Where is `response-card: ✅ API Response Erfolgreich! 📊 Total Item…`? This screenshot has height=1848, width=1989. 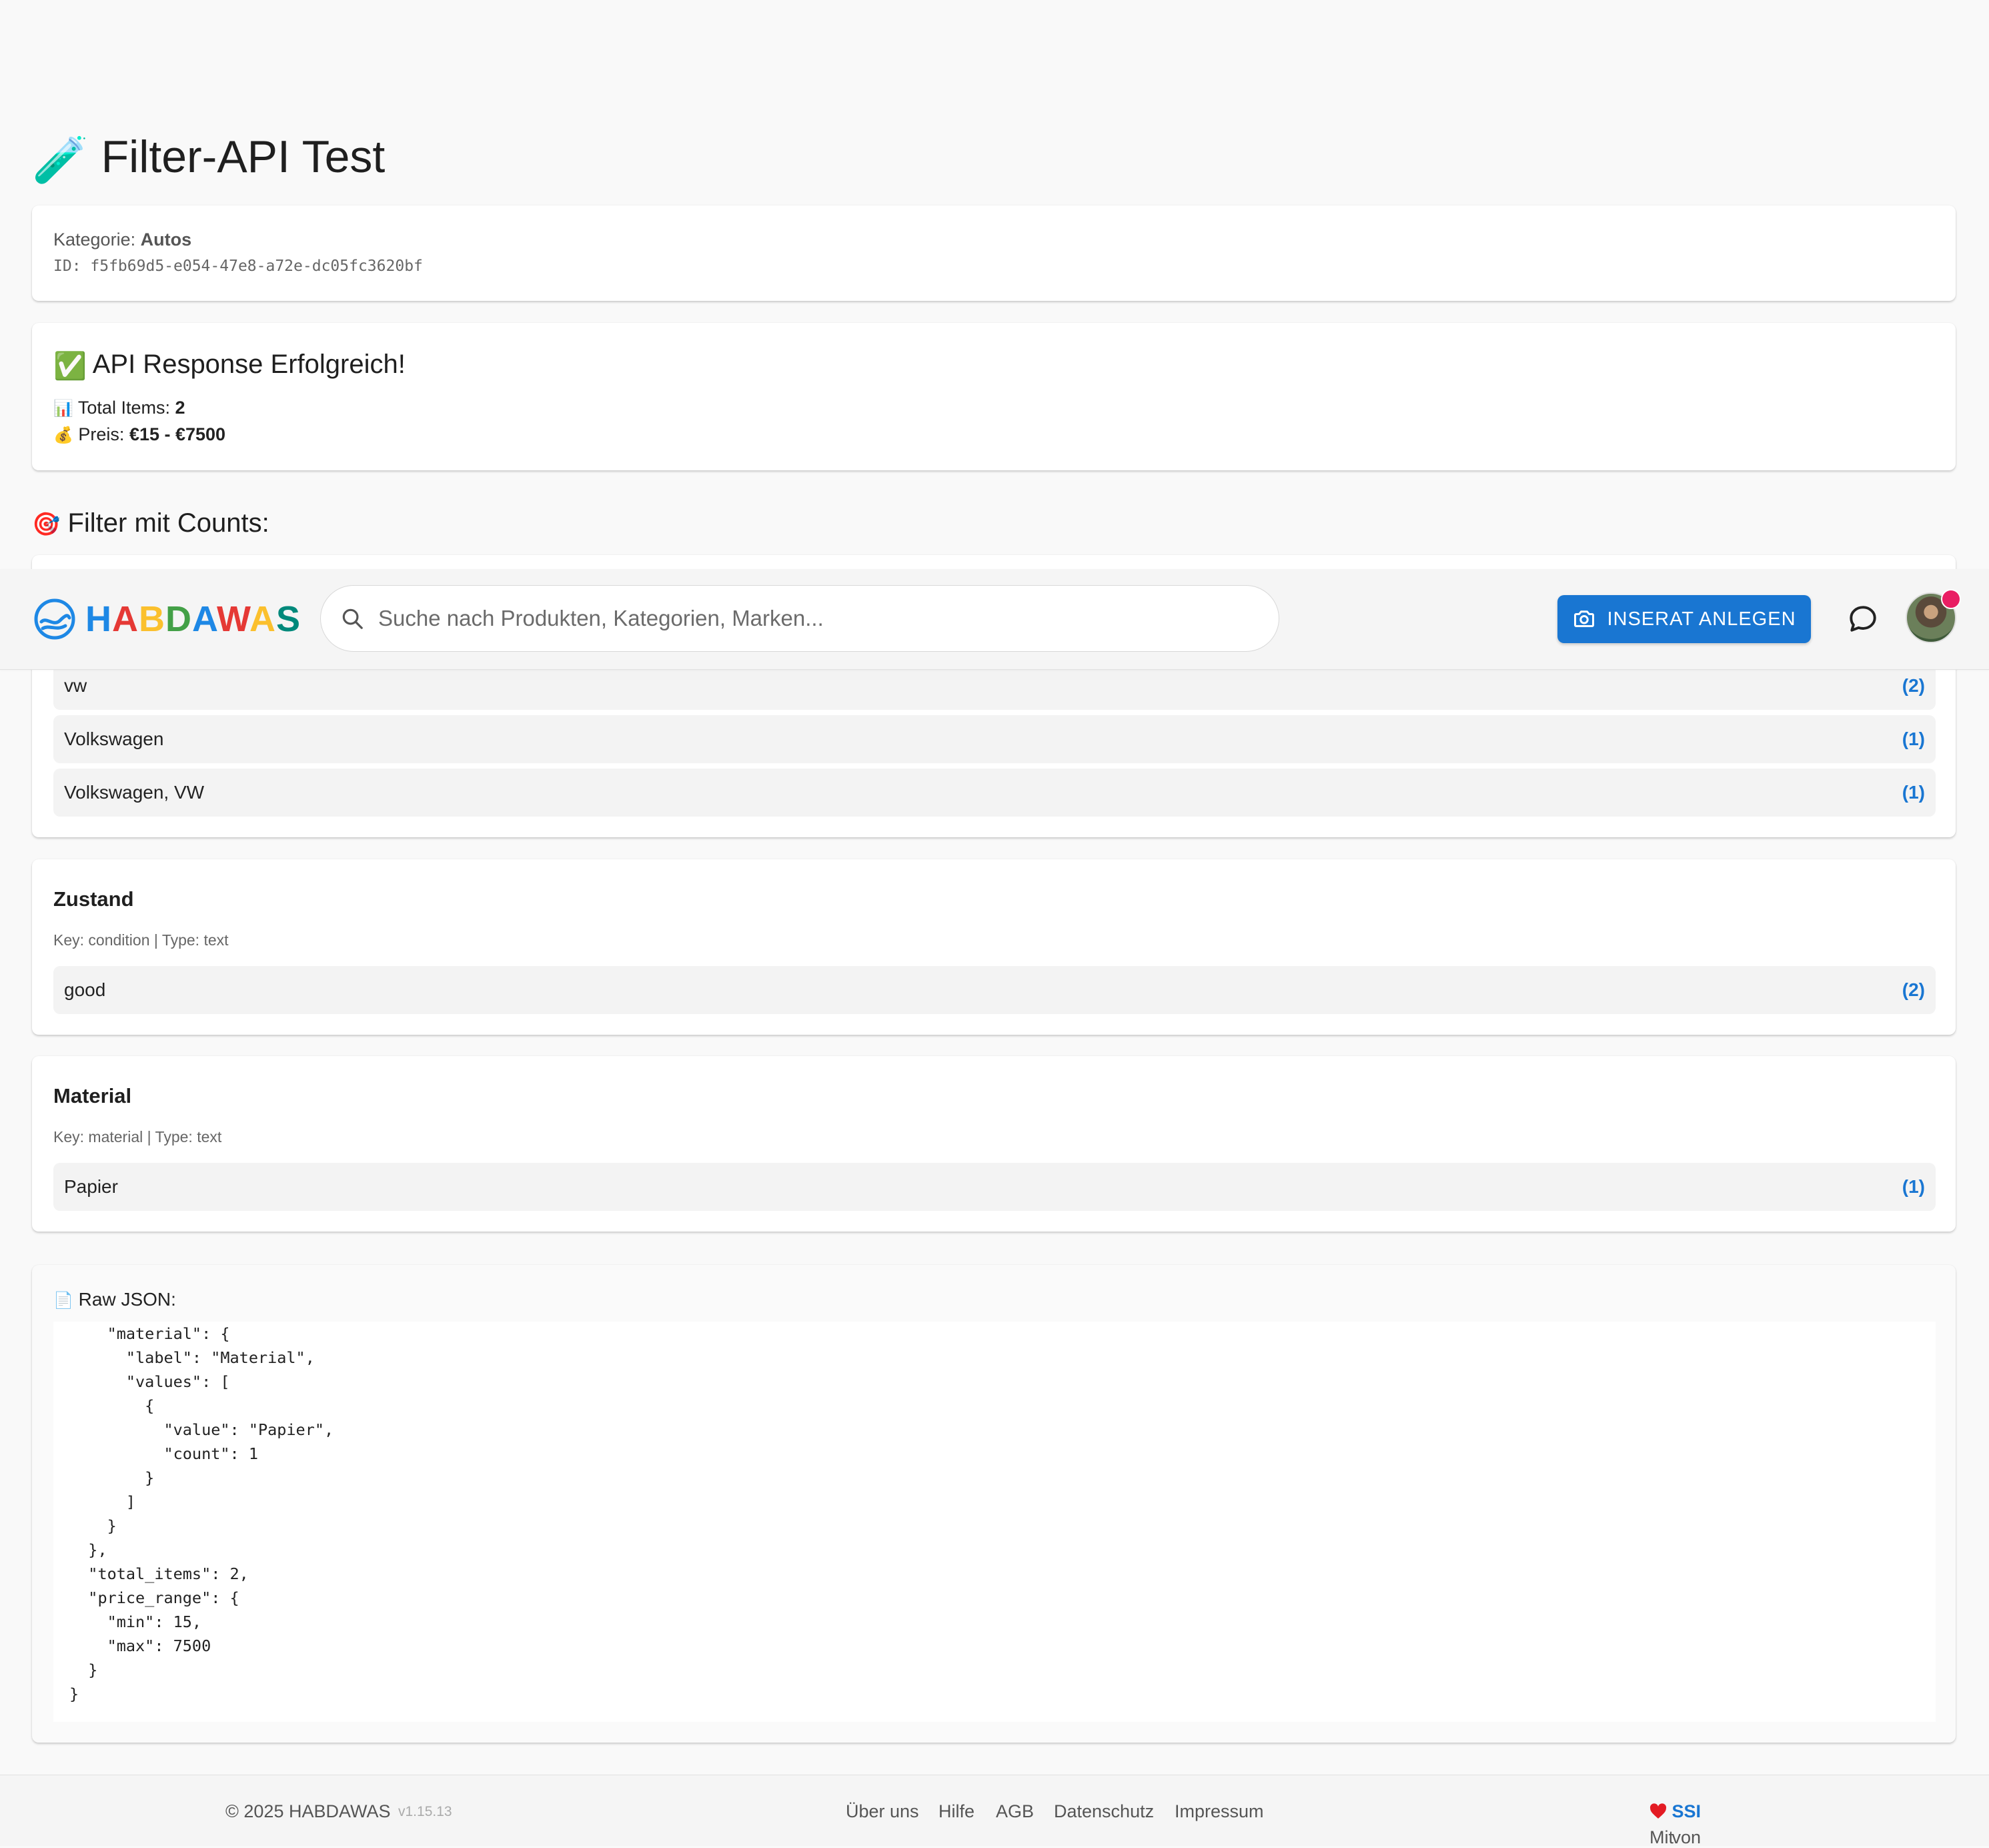 response-card: ✅ API Response Erfolgreich! 📊 Total Item… is located at coordinates (994, 397).